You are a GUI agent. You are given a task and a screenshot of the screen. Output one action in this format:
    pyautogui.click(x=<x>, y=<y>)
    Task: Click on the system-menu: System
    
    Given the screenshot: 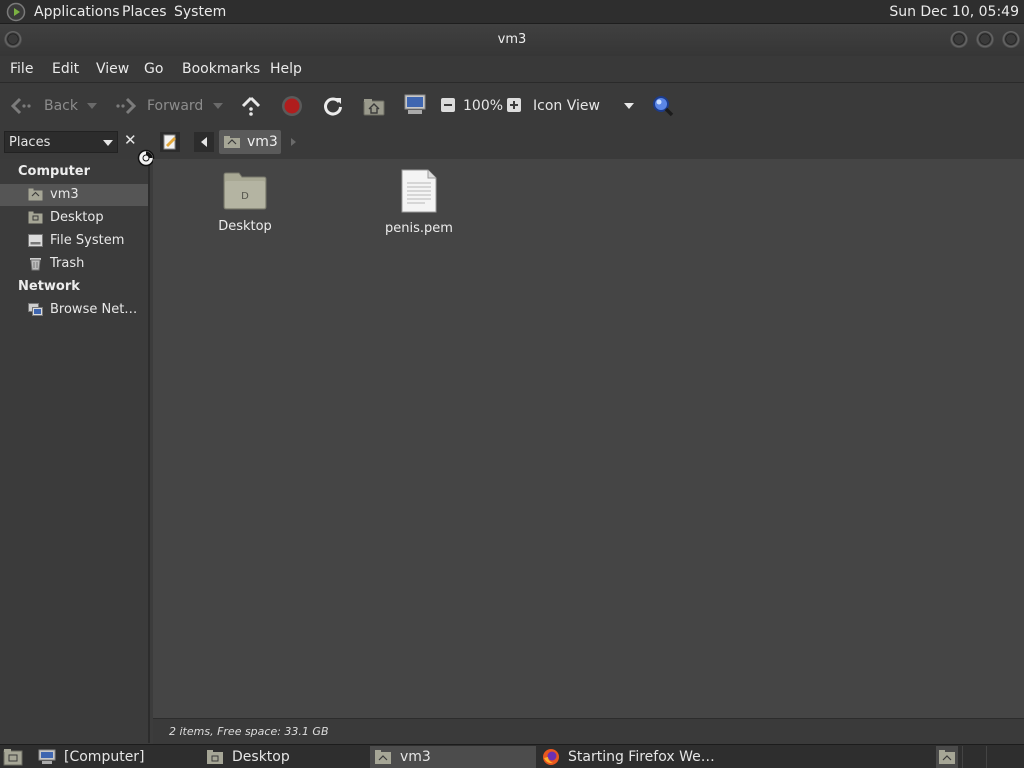 What is the action you would take?
    pyautogui.click(x=200, y=12)
    